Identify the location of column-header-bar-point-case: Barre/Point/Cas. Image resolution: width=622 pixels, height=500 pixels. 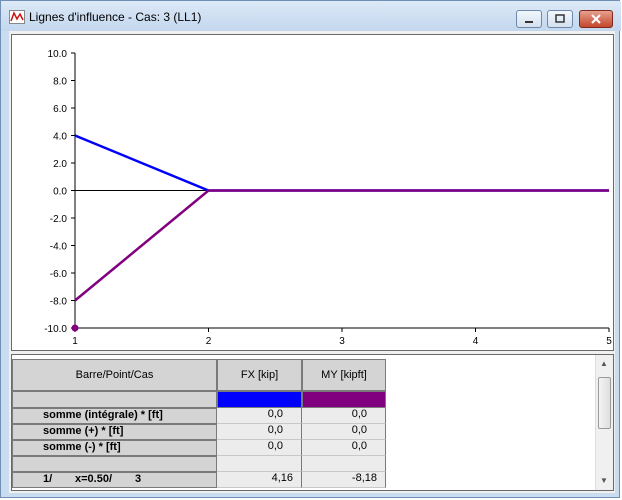
(114, 375).